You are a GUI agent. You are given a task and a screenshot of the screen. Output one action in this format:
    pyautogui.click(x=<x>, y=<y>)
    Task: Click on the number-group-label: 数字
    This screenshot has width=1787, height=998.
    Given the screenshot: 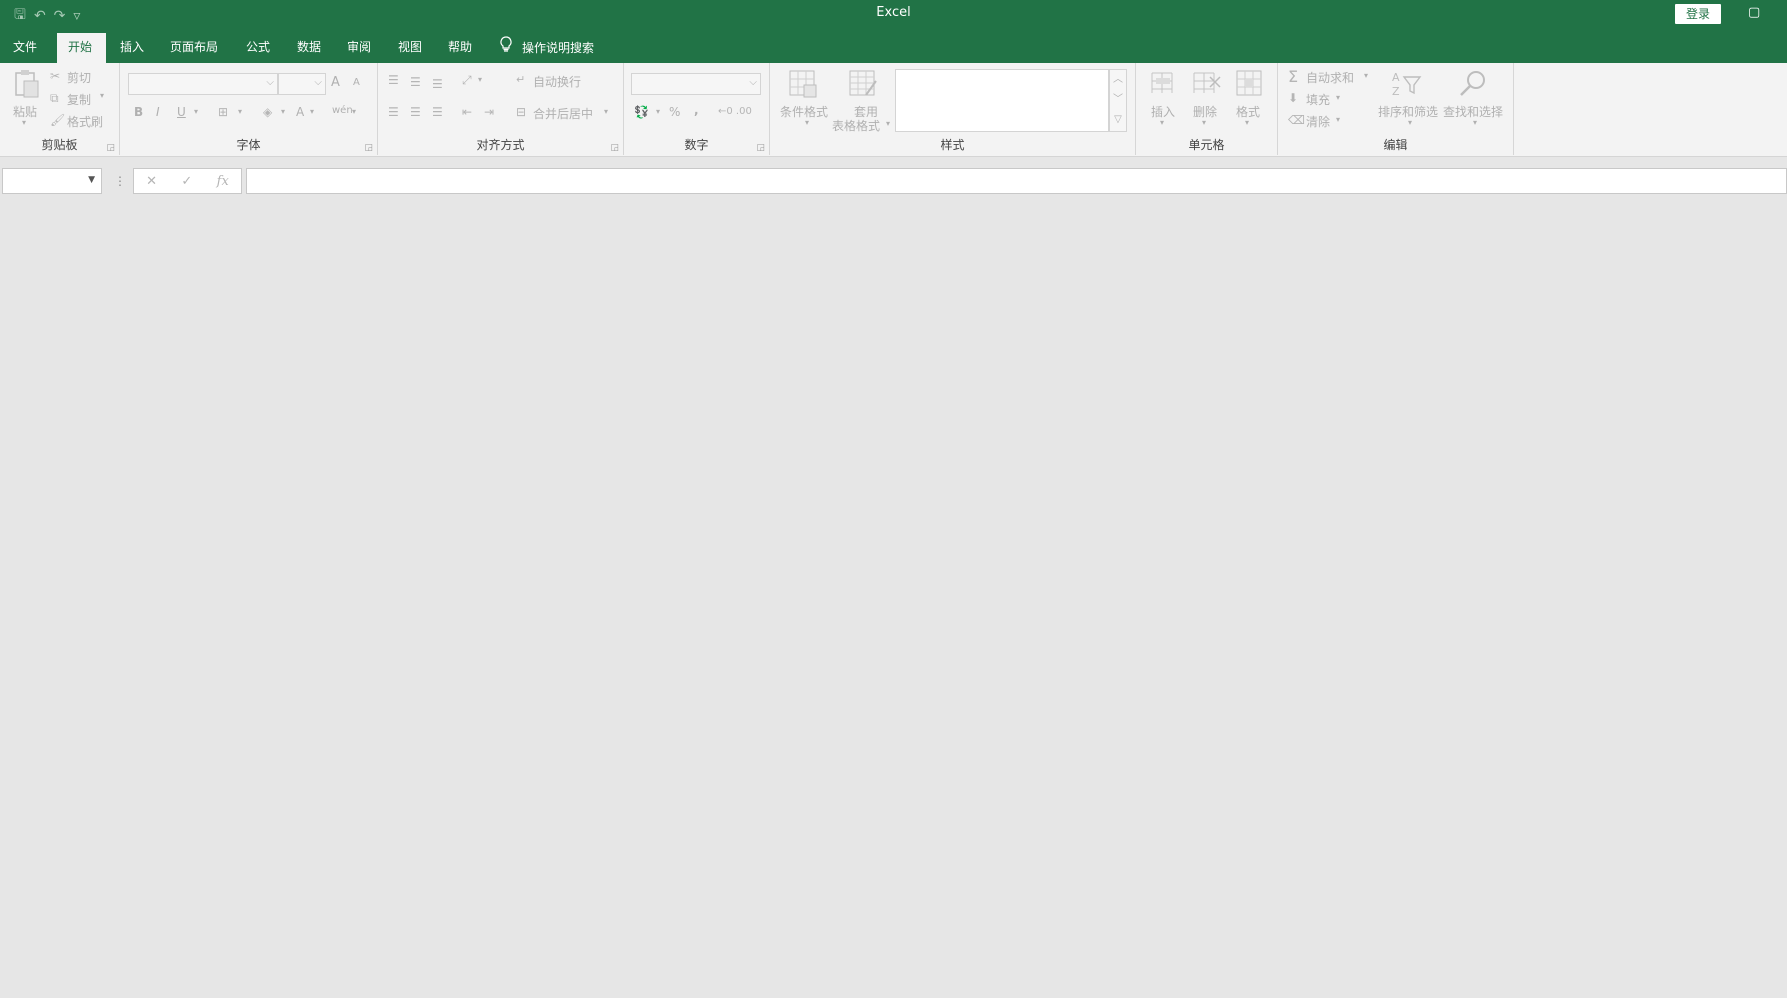 What is the action you would take?
    pyautogui.click(x=696, y=145)
    